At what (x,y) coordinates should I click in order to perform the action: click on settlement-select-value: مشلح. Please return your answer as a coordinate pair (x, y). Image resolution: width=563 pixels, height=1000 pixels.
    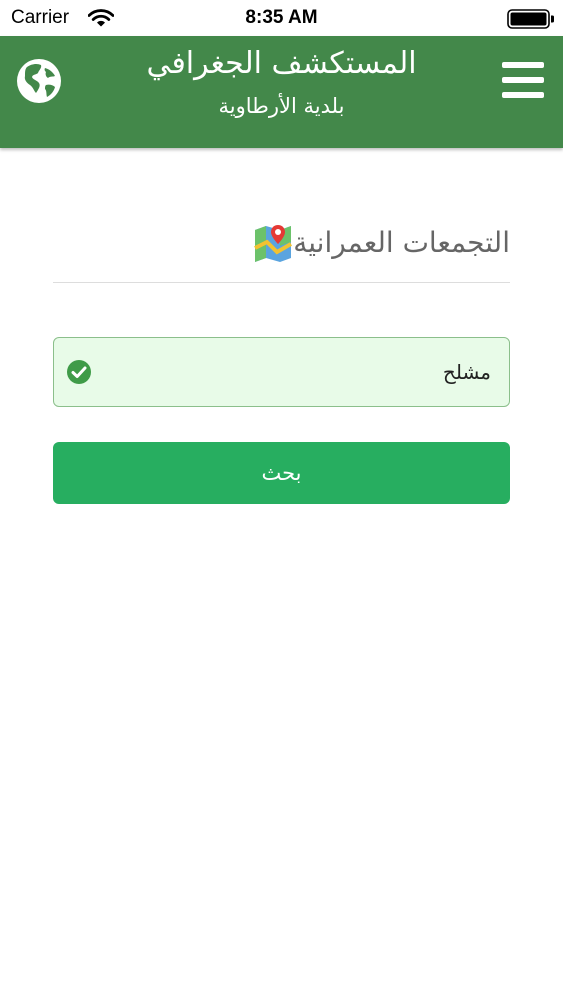
    Looking at the image, I should click on (466, 372).